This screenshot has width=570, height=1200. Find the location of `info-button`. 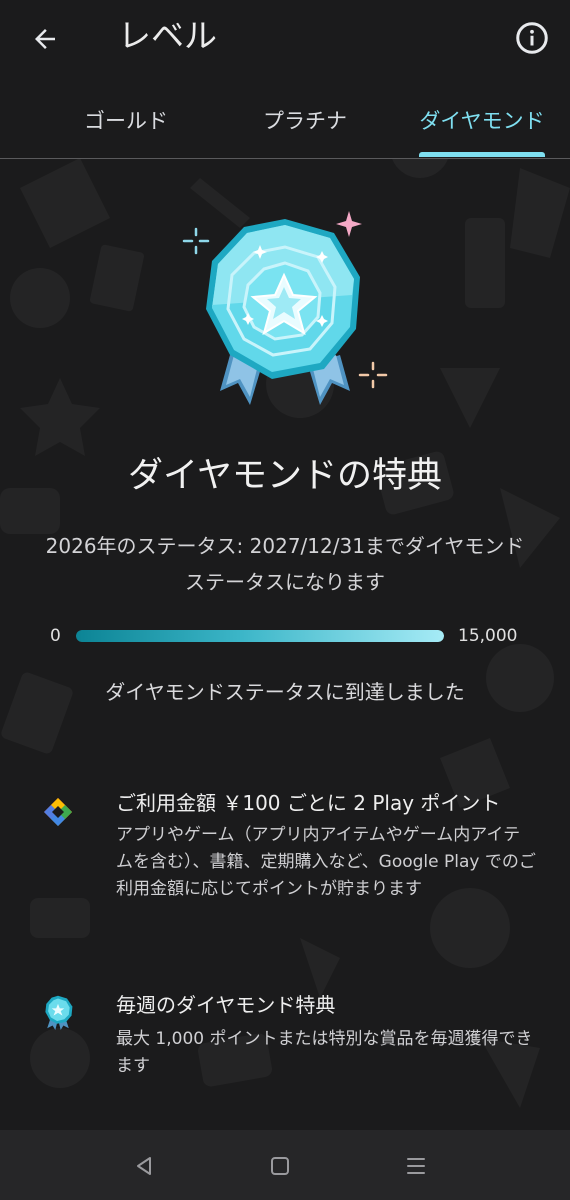

info-button is located at coordinates (532, 38).